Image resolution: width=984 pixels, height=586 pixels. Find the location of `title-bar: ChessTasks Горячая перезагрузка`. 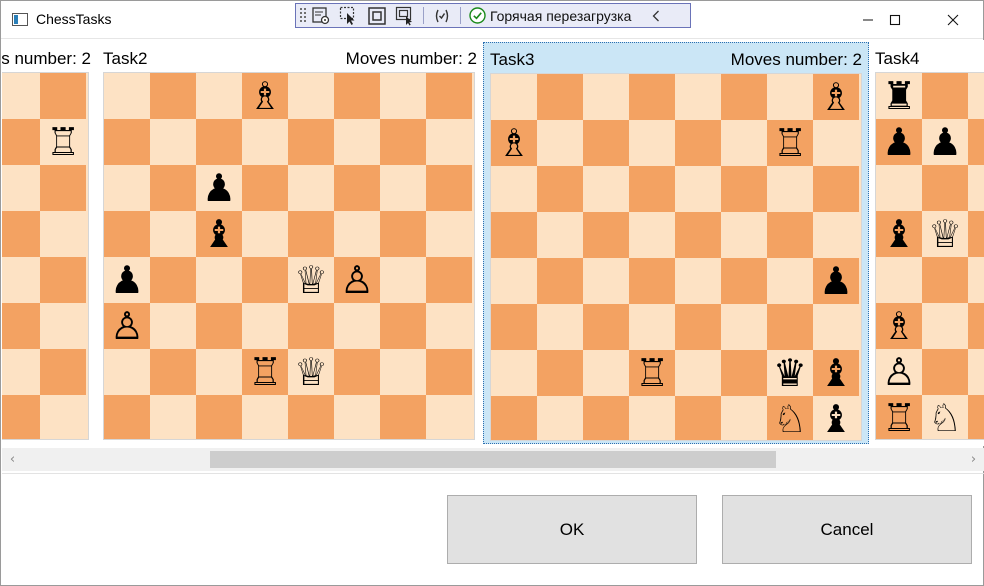

title-bar: ChessTasks Горячая перезагрузка is located at coordinates (492, 20).